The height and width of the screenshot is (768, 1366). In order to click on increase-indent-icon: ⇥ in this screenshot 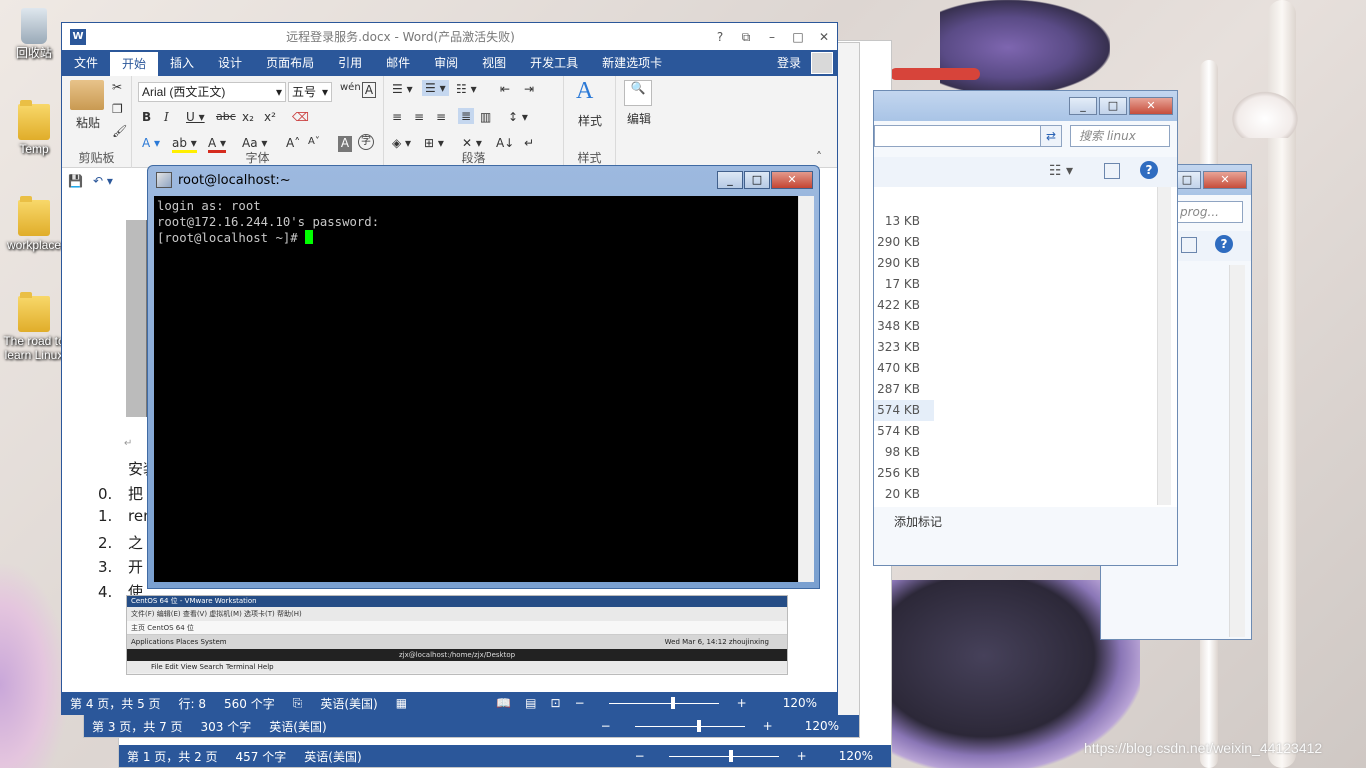, I will do `click(529, 89)`.